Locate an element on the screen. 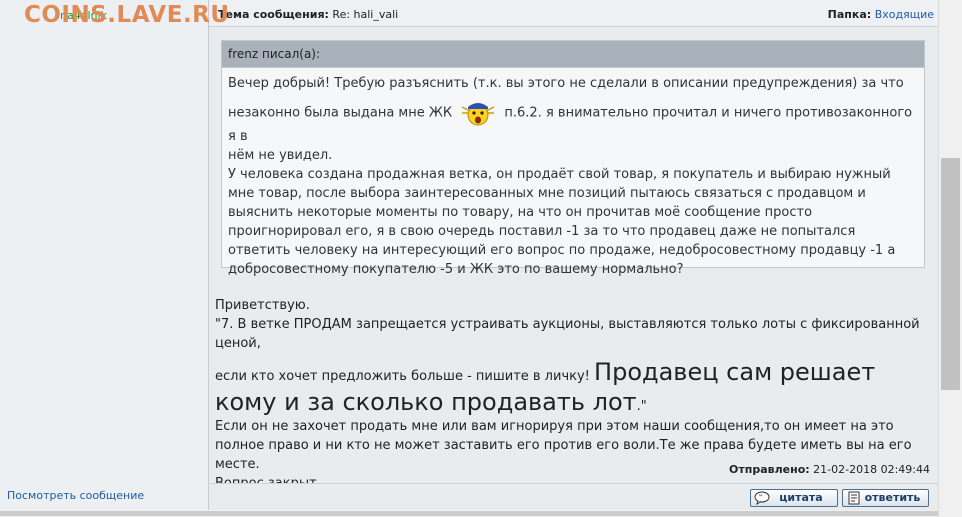 Image resolution: width=962 pixels, height=517 pixels. subject: Тема сообщения: Re: hali_vali is located at coordinates (308, 14).